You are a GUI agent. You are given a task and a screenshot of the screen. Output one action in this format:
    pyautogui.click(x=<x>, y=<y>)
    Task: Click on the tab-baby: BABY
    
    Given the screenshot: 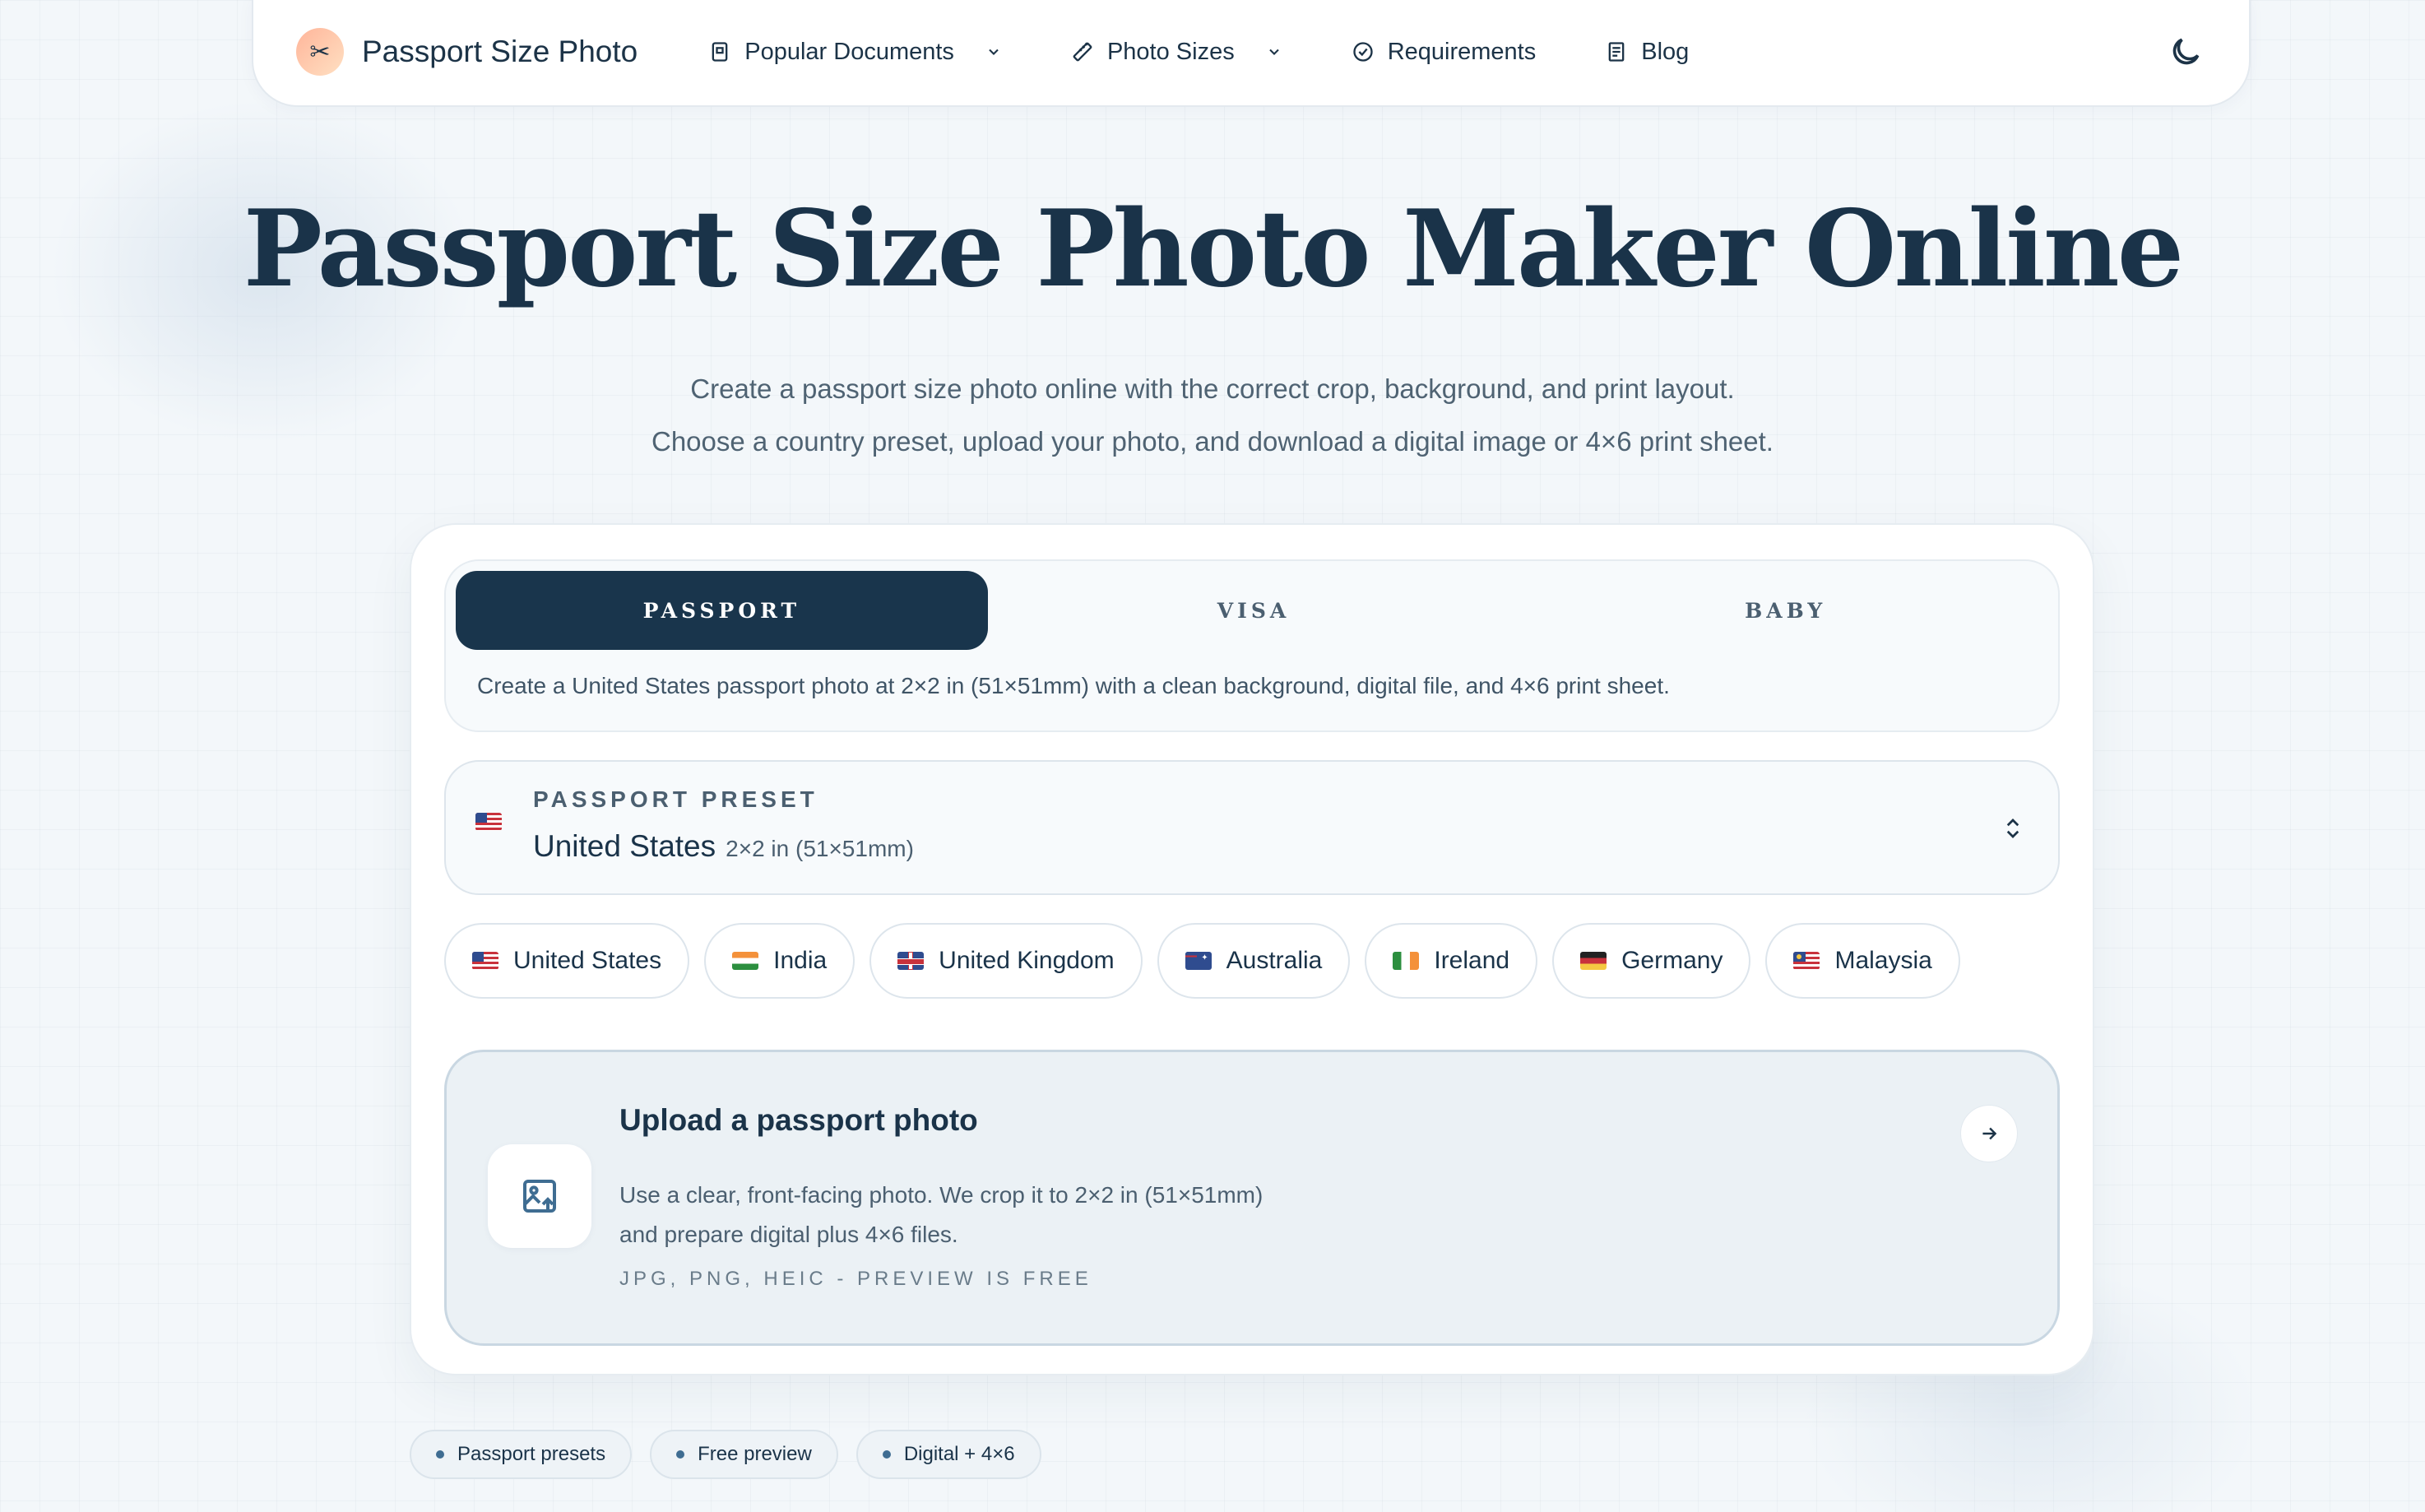 What is the action you would take?
    pyautogui.click(x=1785, y=610)
    